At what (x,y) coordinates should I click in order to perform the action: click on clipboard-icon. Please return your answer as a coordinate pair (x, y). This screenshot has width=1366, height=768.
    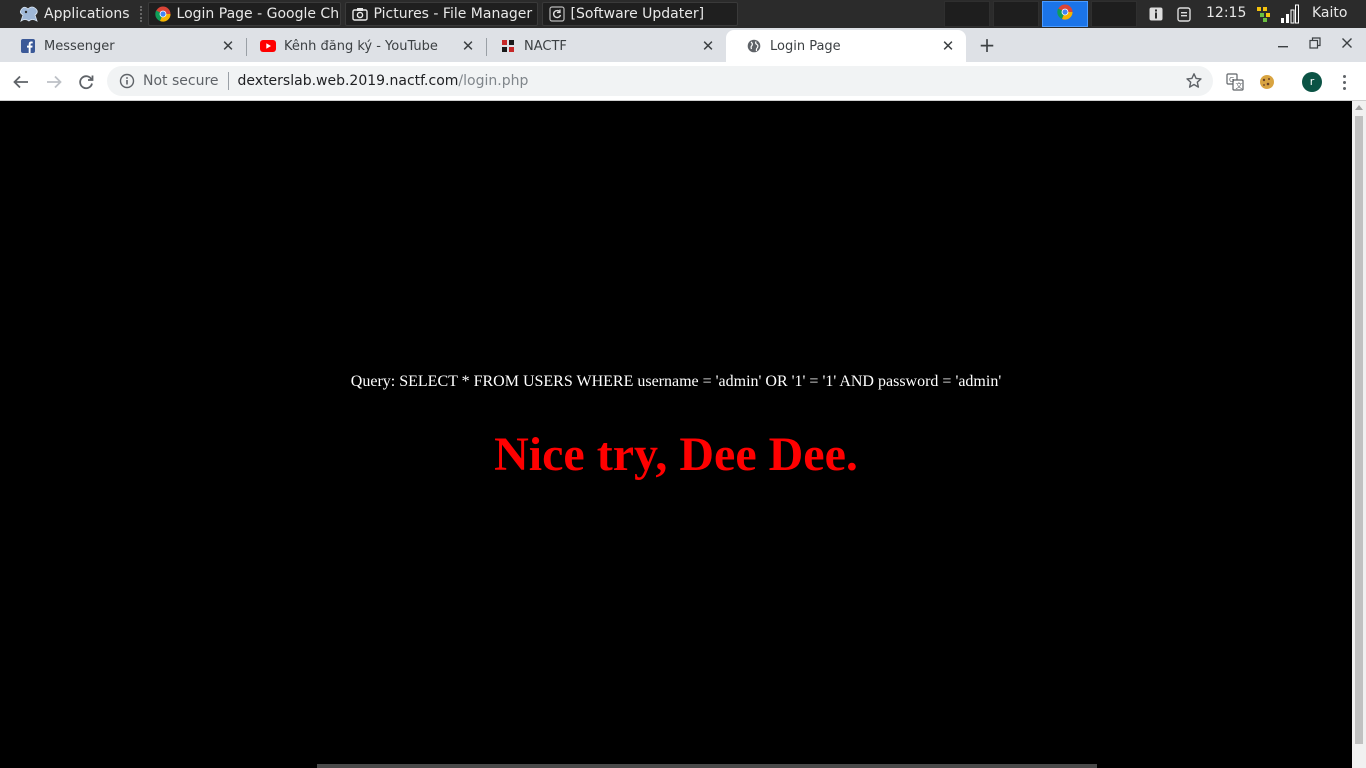
    Looking at the image, I should click on (1184, 14).